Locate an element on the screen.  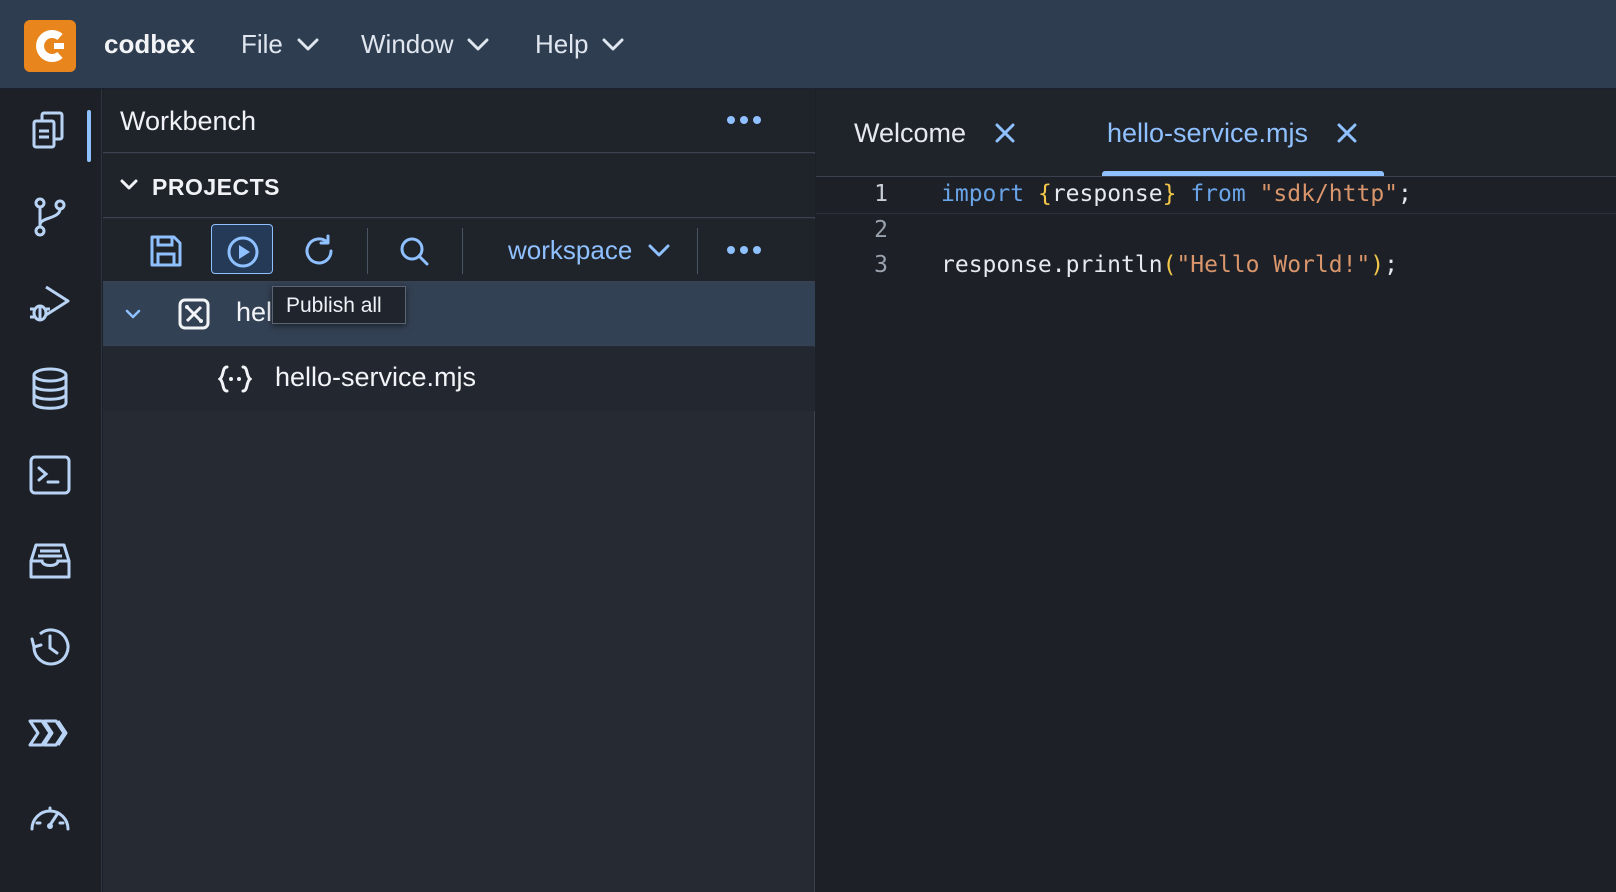
tab-hello-service: hello-service.mjs is located at coordinates (1232, 133).